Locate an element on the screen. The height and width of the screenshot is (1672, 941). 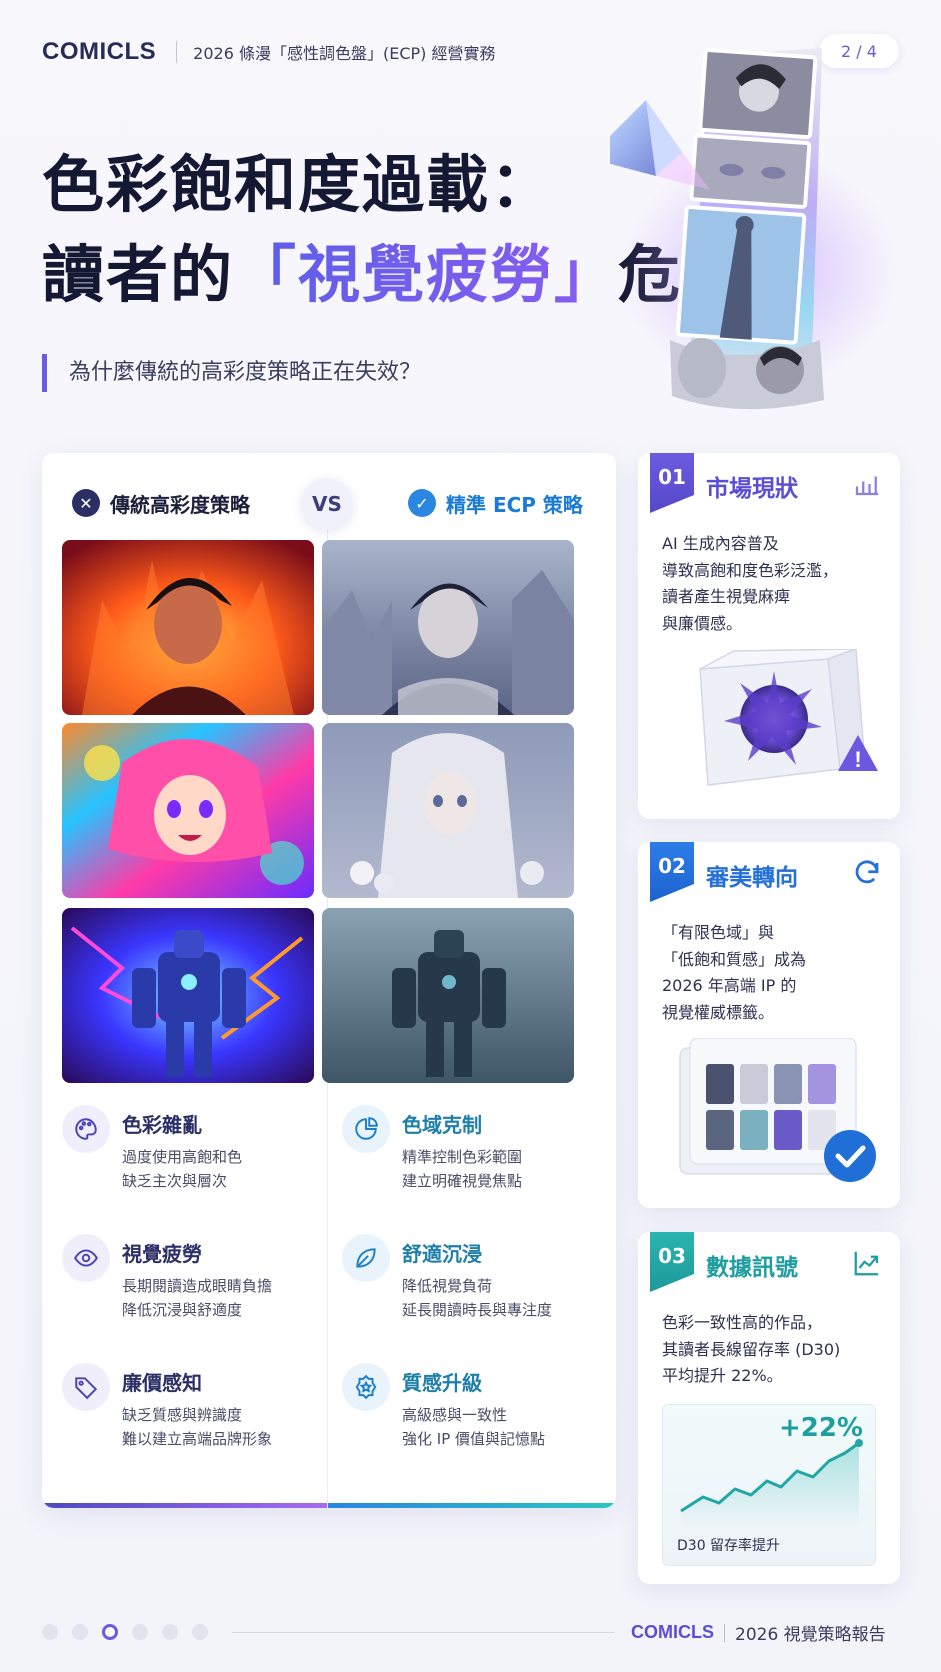
palette-icon is located at coordinates (86, 1129).